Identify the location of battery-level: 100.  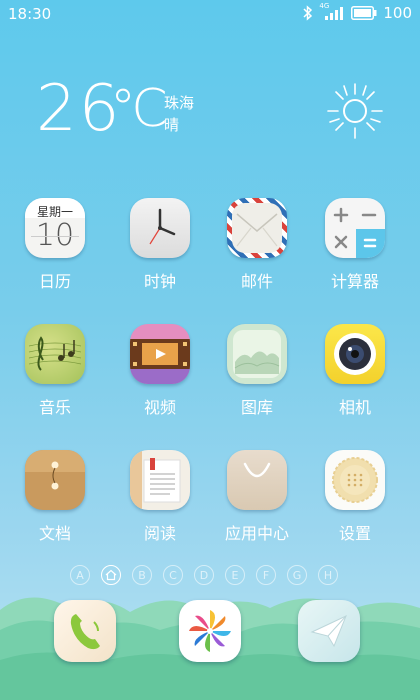
(397, 13).